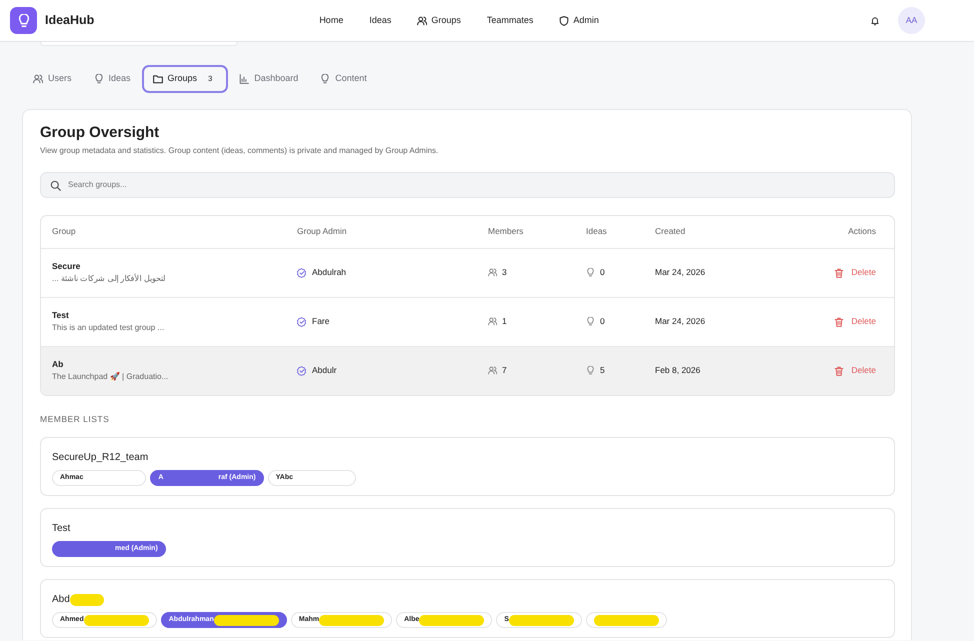 This screenshot has width=974, height=641. Describe the element at coordinates (564, 21) in the screenshot. I see `shield-icon` at that location.